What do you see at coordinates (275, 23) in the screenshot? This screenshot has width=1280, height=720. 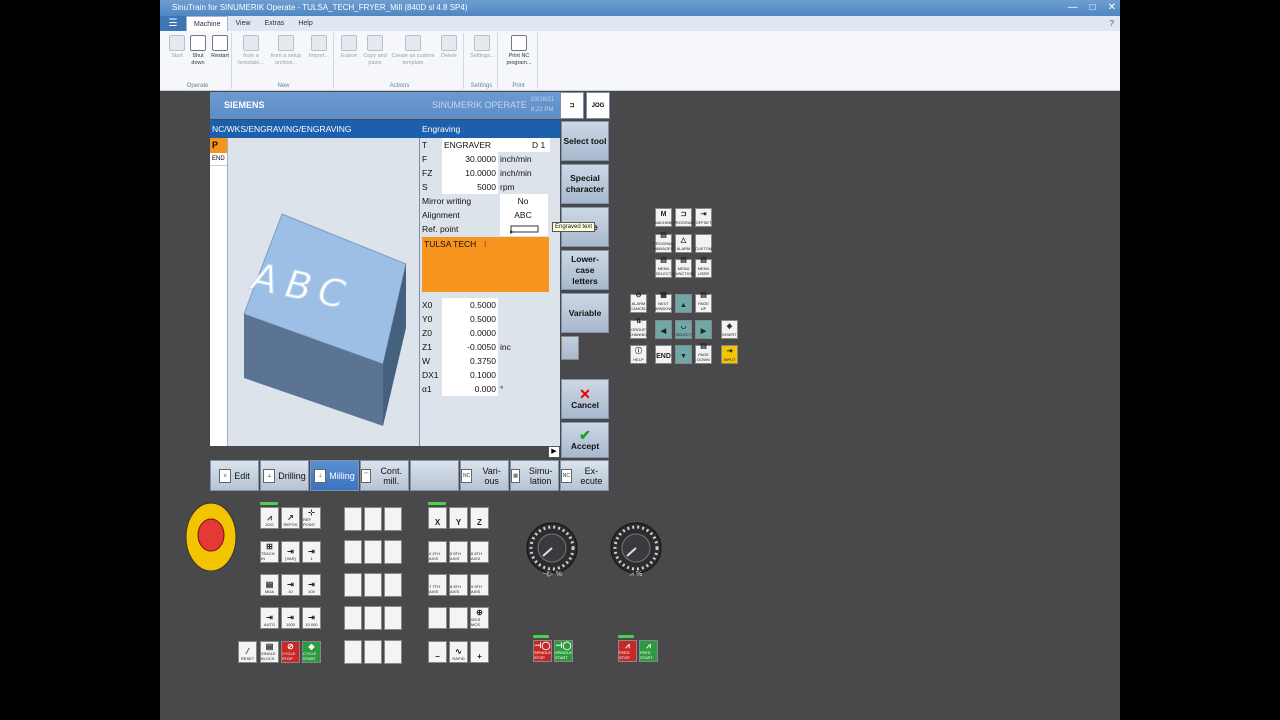 I see `menu-extras: Extras` at bounding box center [275, 23].